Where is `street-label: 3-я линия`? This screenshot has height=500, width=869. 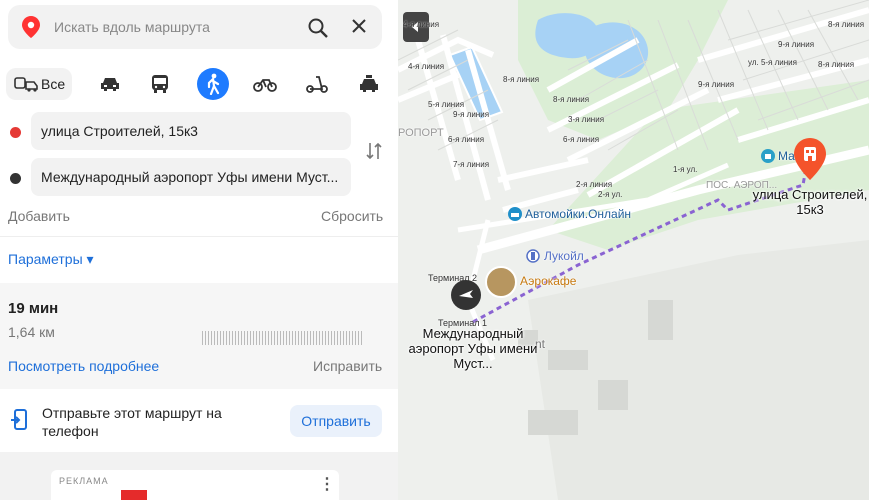
street-label: 3-я линия is located at coordinates (586, 119).